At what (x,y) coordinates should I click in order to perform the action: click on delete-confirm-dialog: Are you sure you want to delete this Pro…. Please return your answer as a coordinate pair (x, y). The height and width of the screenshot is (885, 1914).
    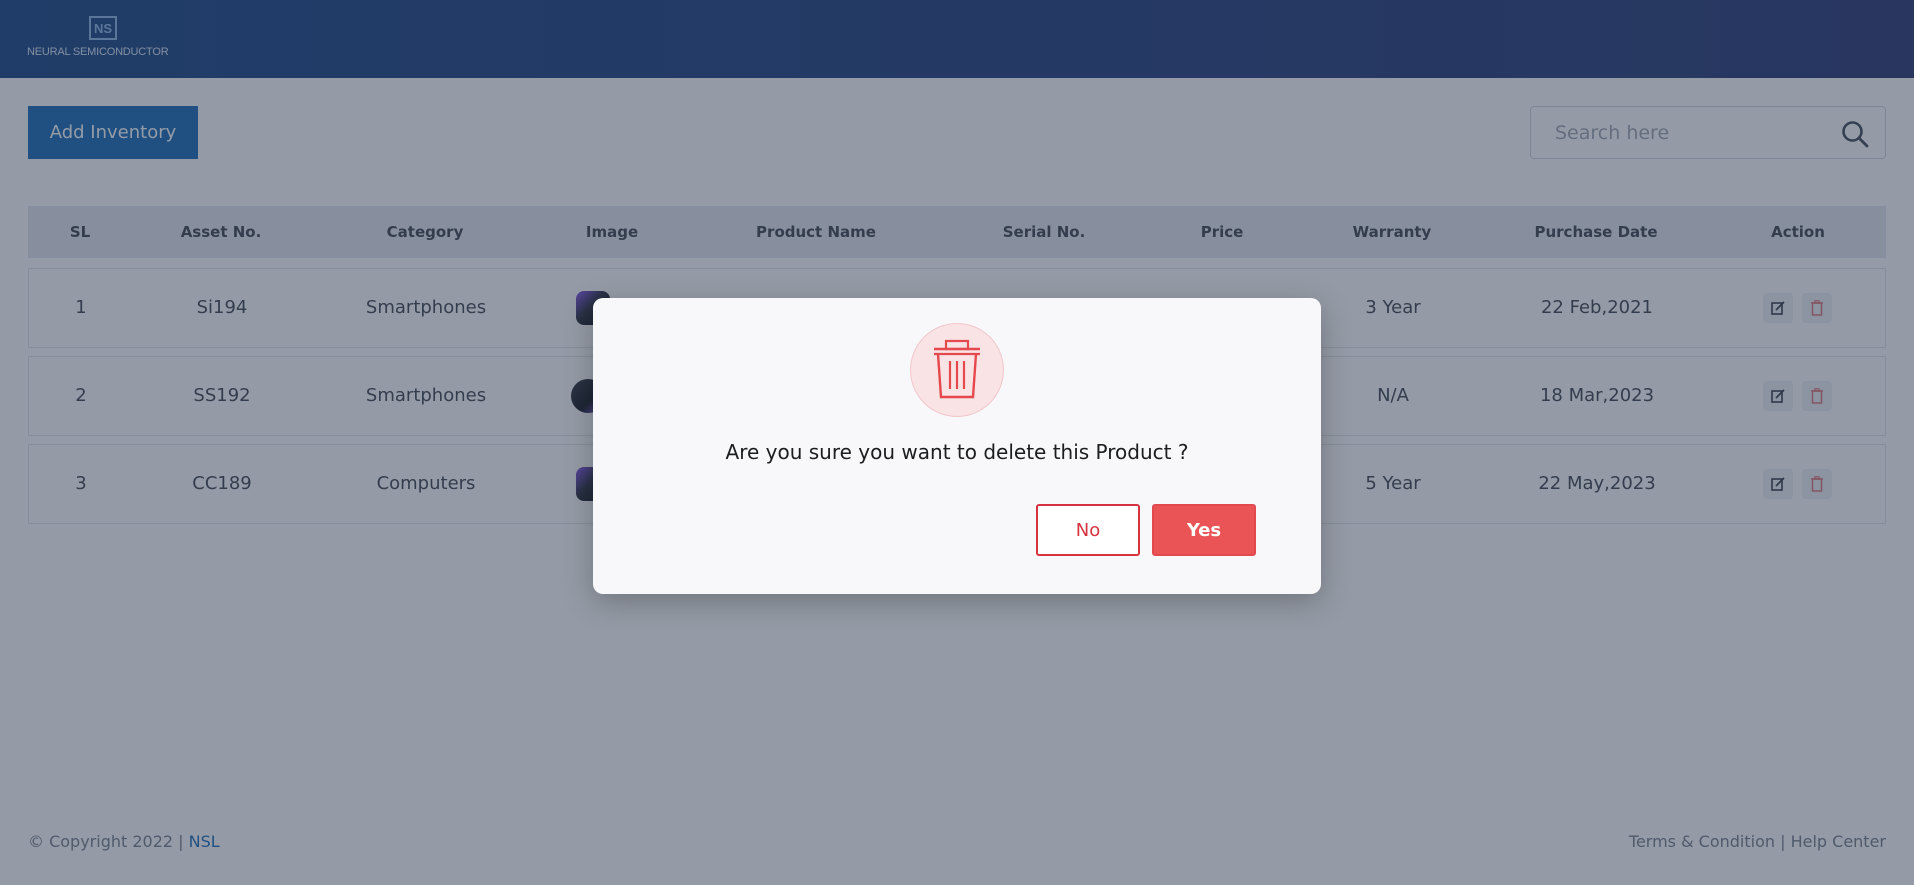
    Looking at the image, I should click on (957, 446).